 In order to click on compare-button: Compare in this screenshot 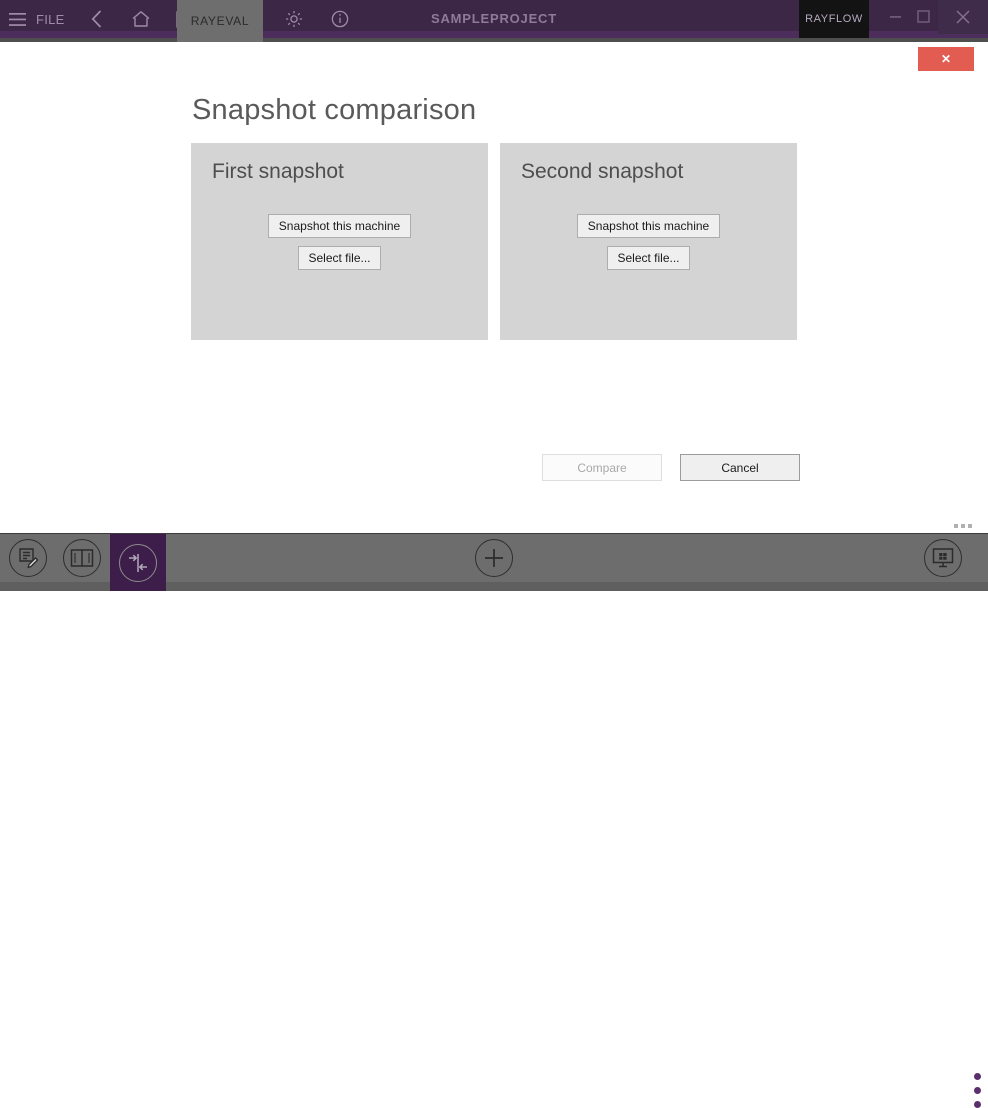, I will do `click(602, 467)`.